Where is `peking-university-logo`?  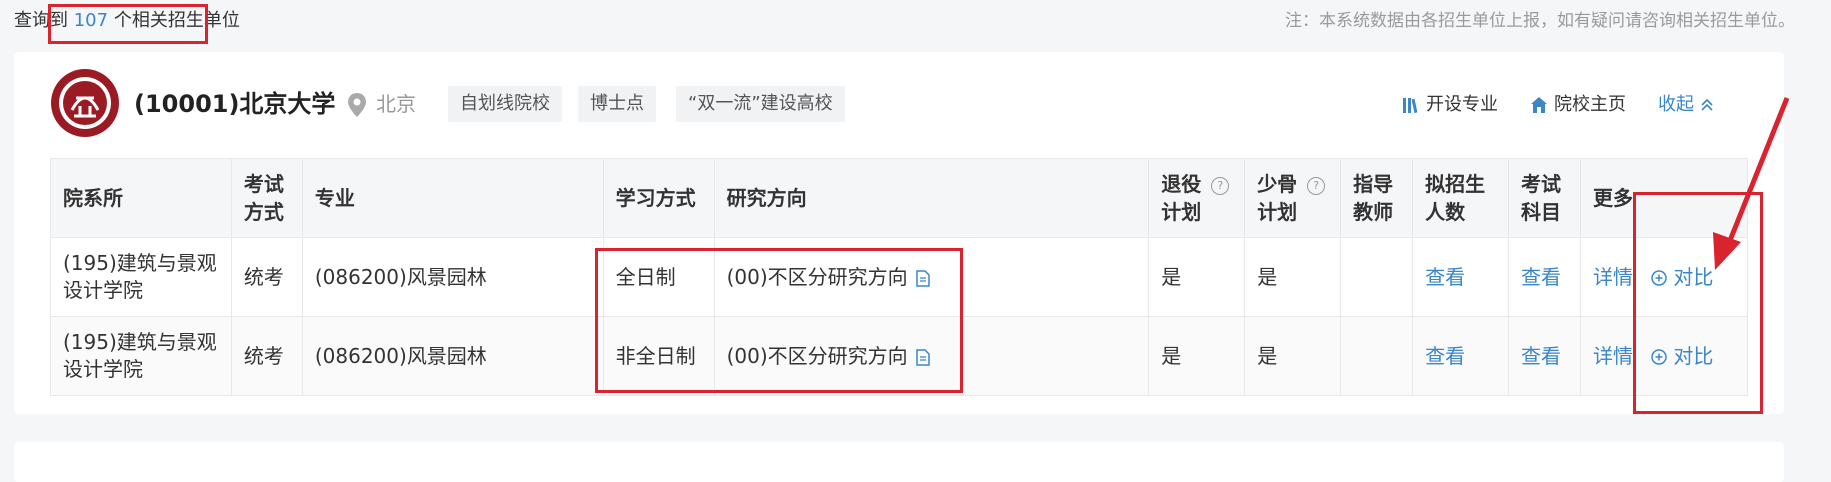
peking-university-logo is located at coordinates (85, 103).